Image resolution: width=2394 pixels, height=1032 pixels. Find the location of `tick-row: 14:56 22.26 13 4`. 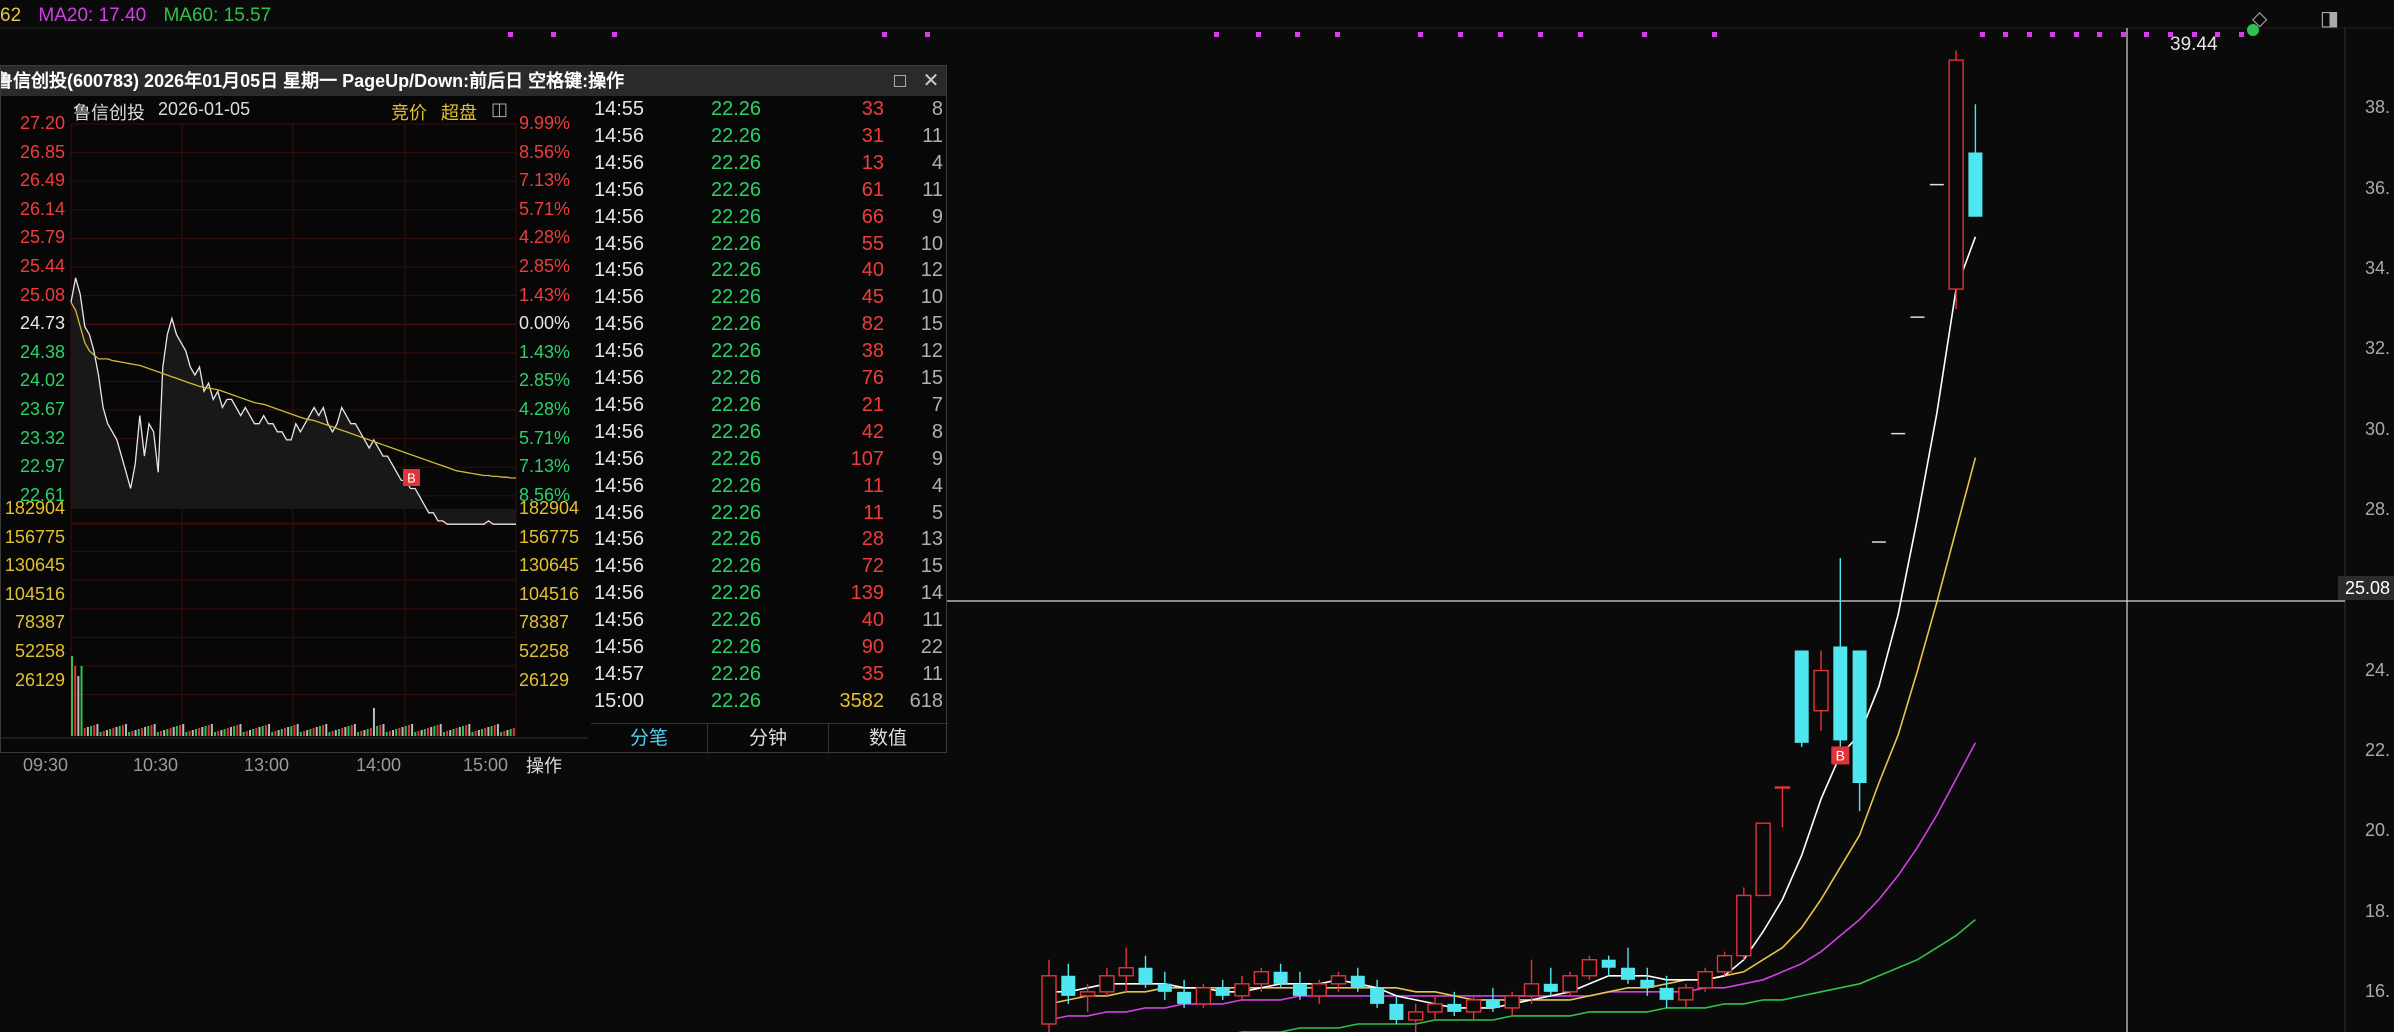

tick-row: 14:56 22.26 13 4 is located at coordinates (768, 163).